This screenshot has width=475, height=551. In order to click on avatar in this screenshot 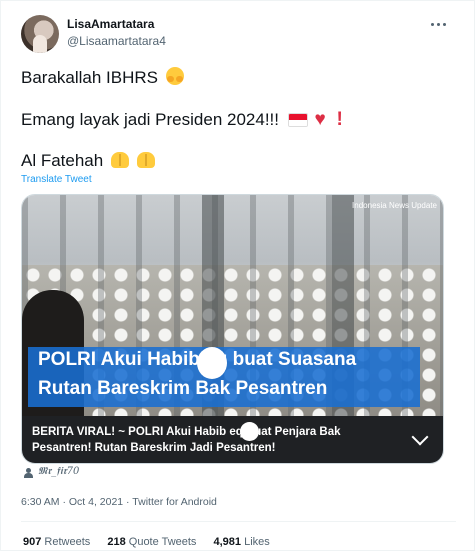, I will do `click(40, 34)`.